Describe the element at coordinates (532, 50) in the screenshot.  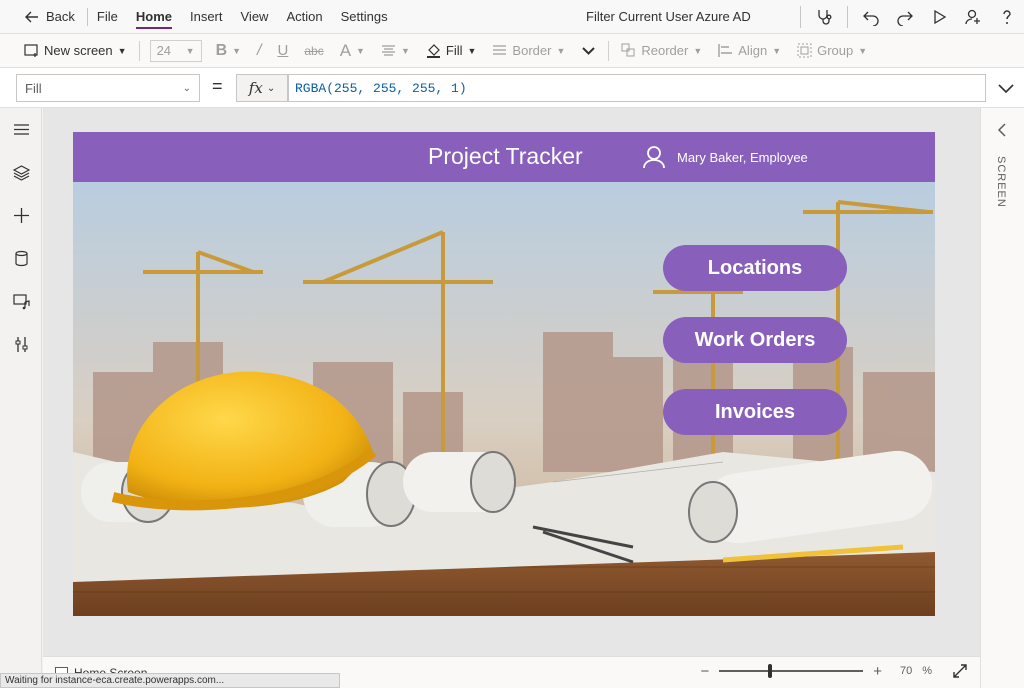
I see `border-label: Border` at that location.